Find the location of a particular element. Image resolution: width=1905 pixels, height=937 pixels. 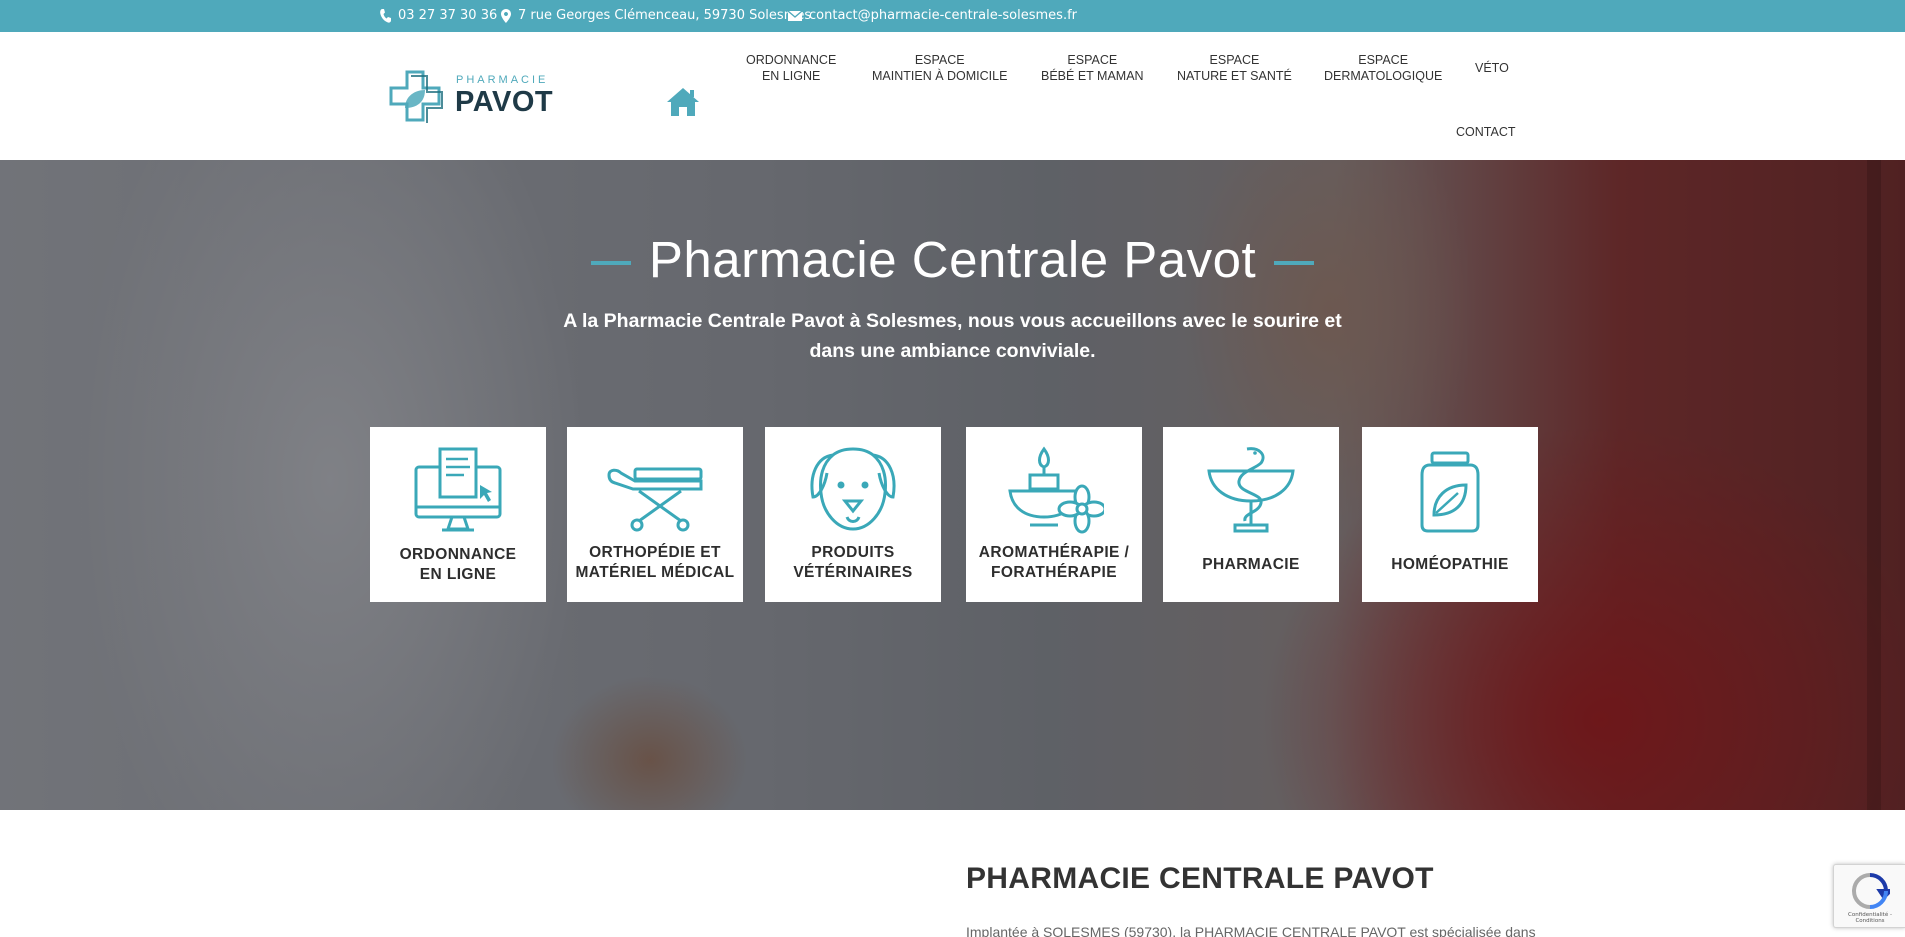

card-orthopedie-line1: ORTHOPÉDIE ET is located at coordinates (655, 552).